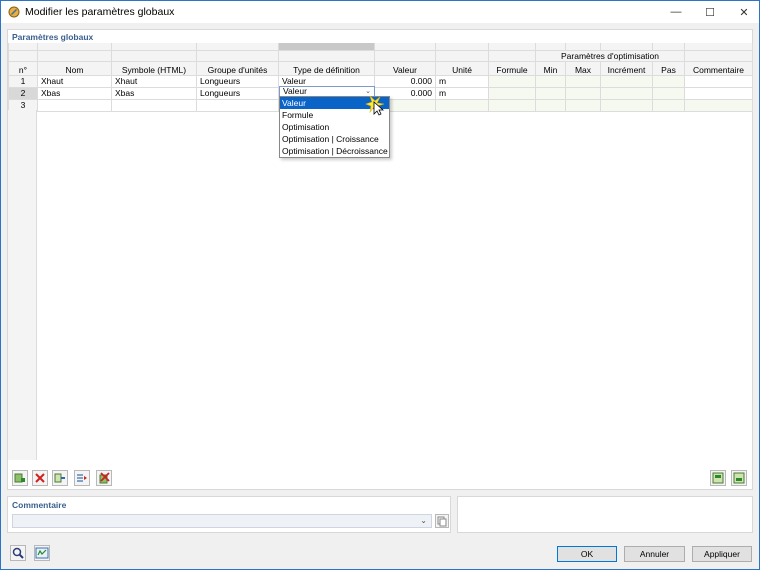  I want to click on minimize-button: —, so click(676, 12).